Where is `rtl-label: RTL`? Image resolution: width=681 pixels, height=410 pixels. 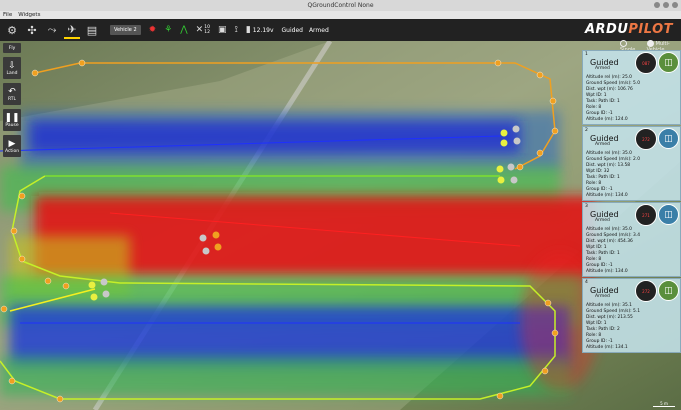
rtl-label: RTL is located at coordinates (12, 99).